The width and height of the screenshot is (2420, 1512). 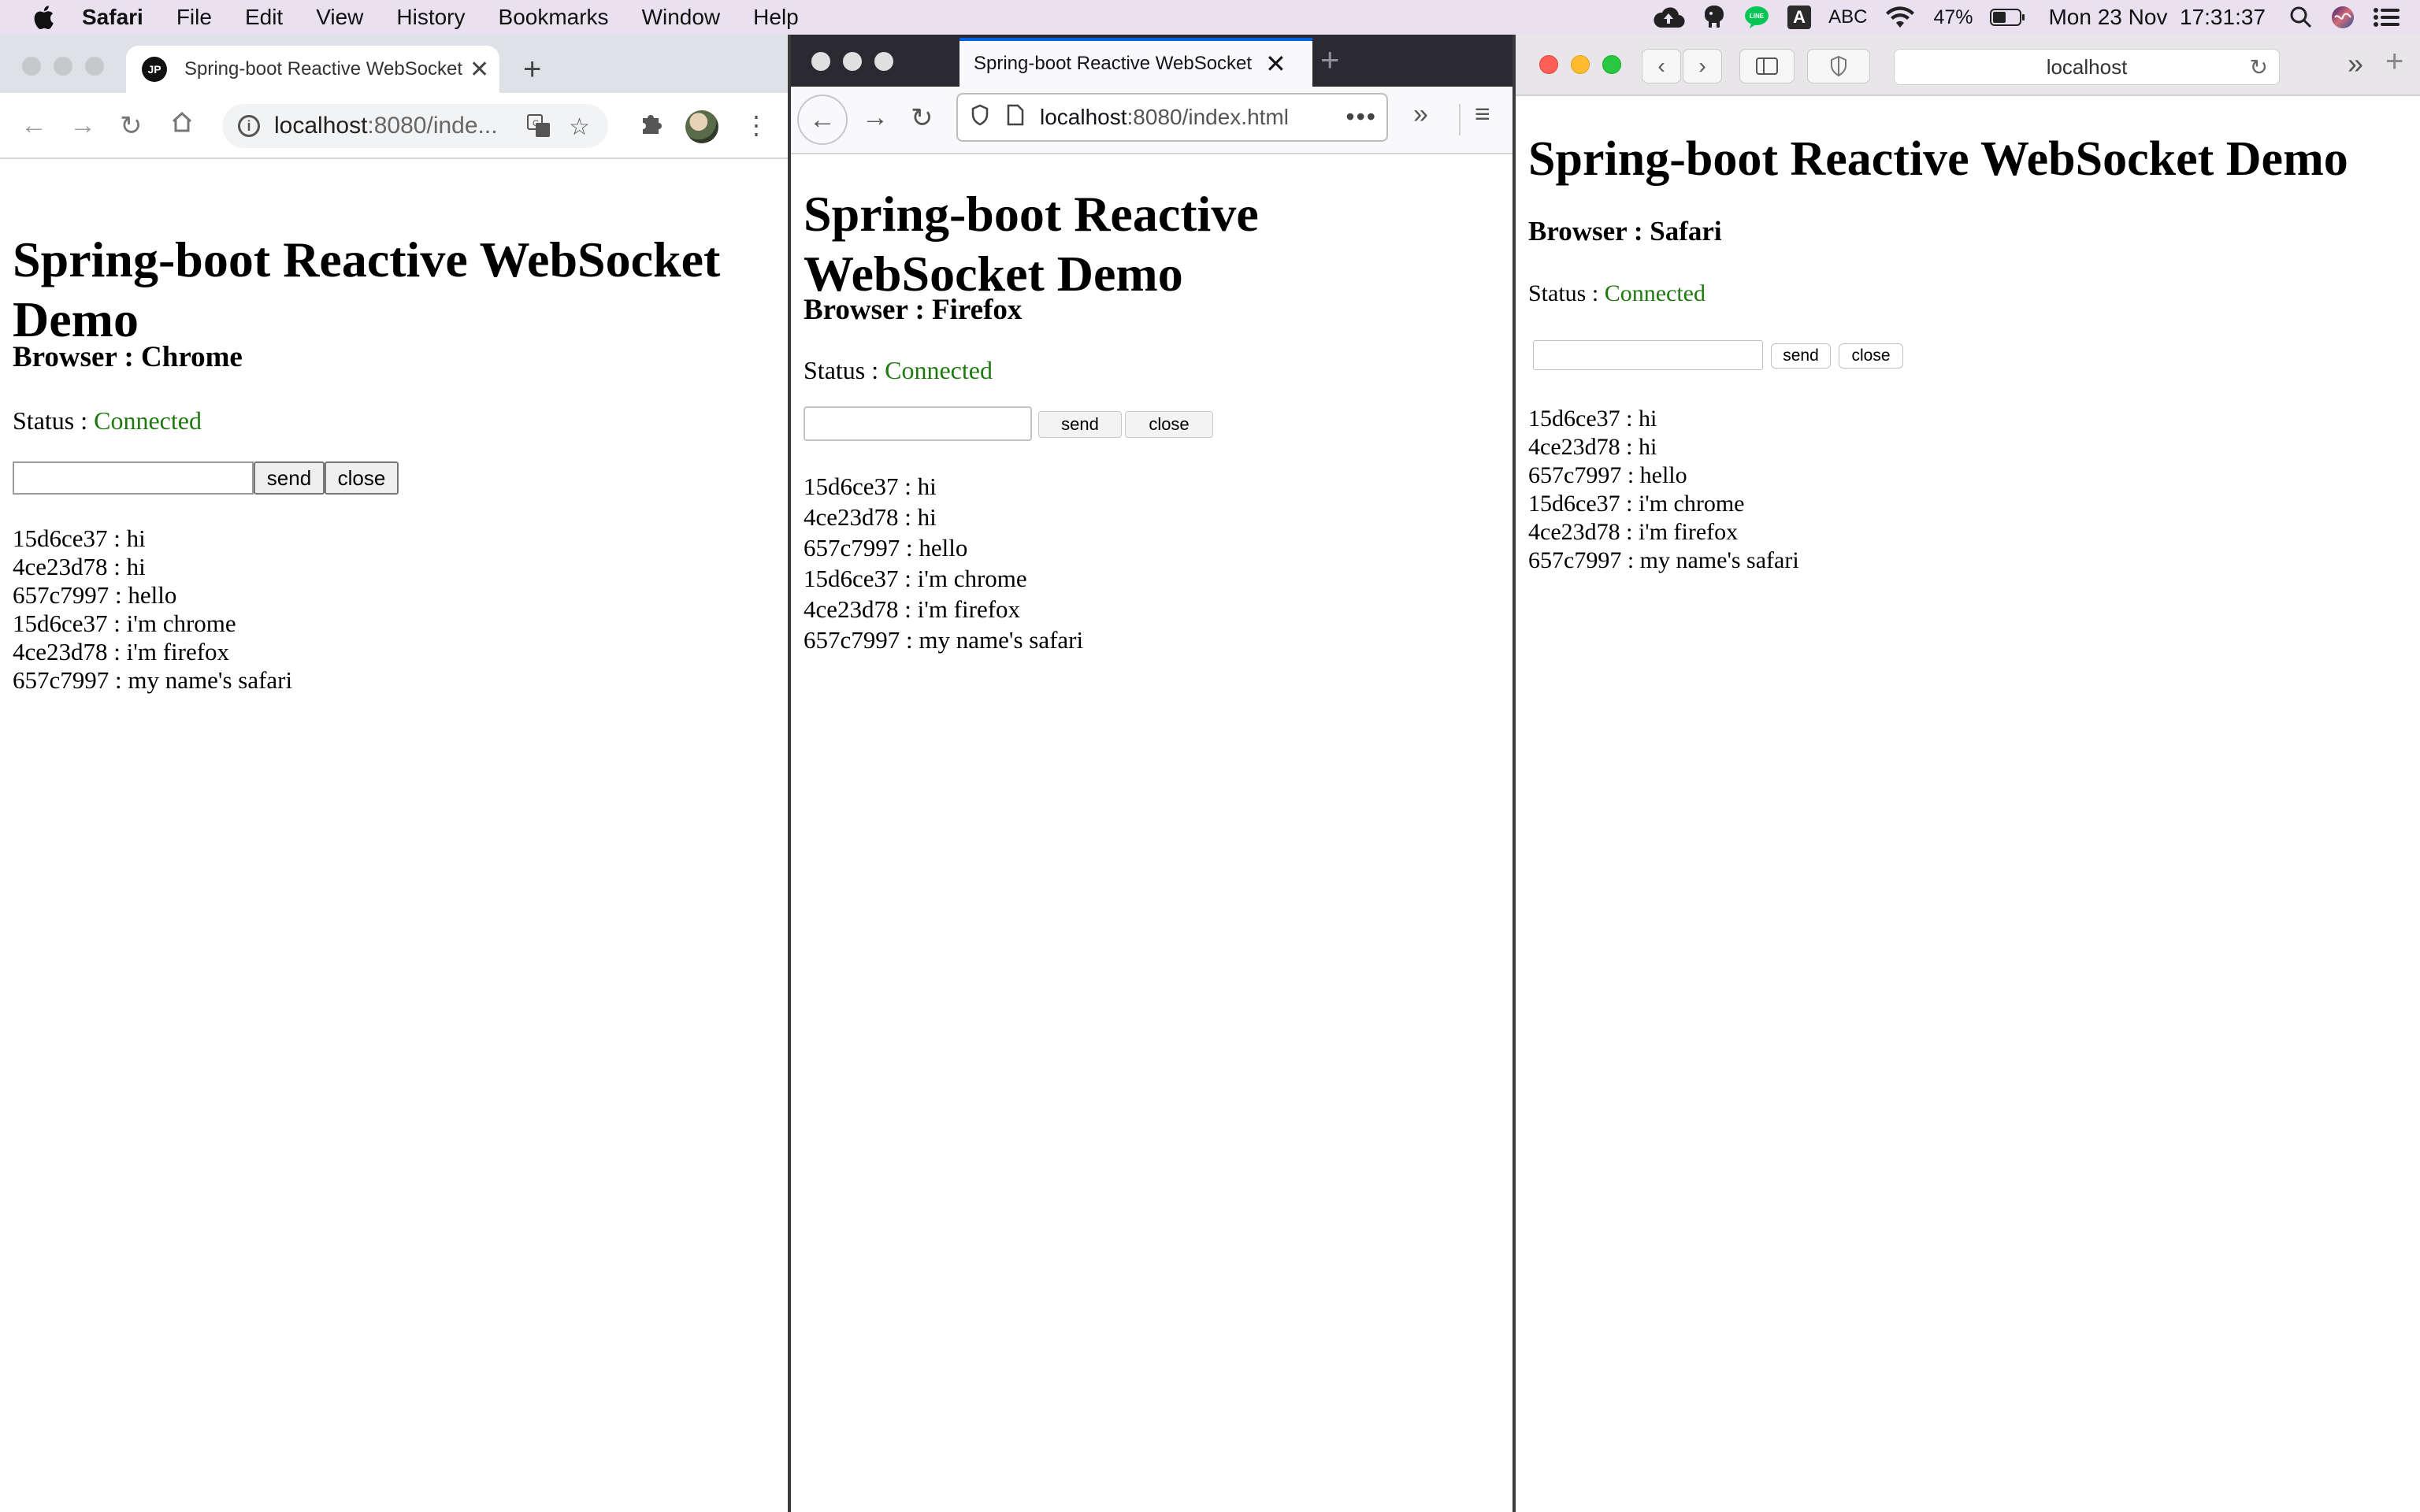 What do you see at coordinates (1330, 60) in the screenshot?
I see `firefox-new-tab-button: +` at bounding box center [1330, 60].